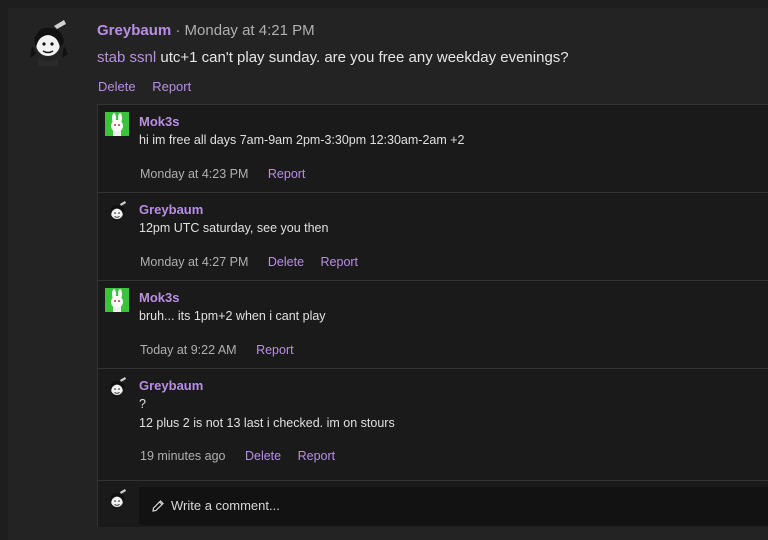 This screenshot has width=768, height=540. What do you see at coordinates (126, 57) in the screenshot?
I see `post-mention-link: stab ssnl` at bounding box center [126, 57].